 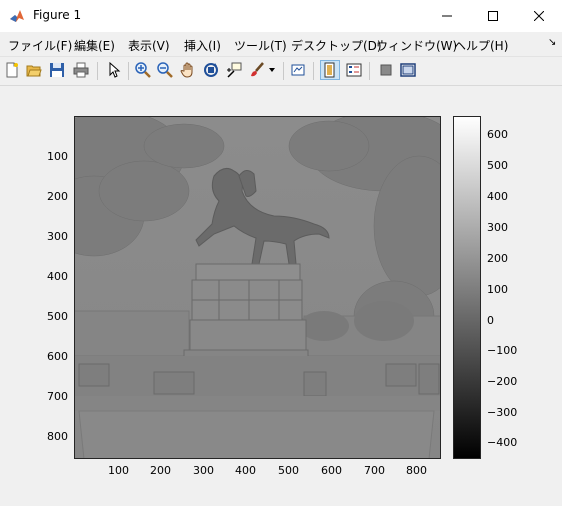 I want to click on colorbar-tick-label: 100, so click(x=497, y=289).